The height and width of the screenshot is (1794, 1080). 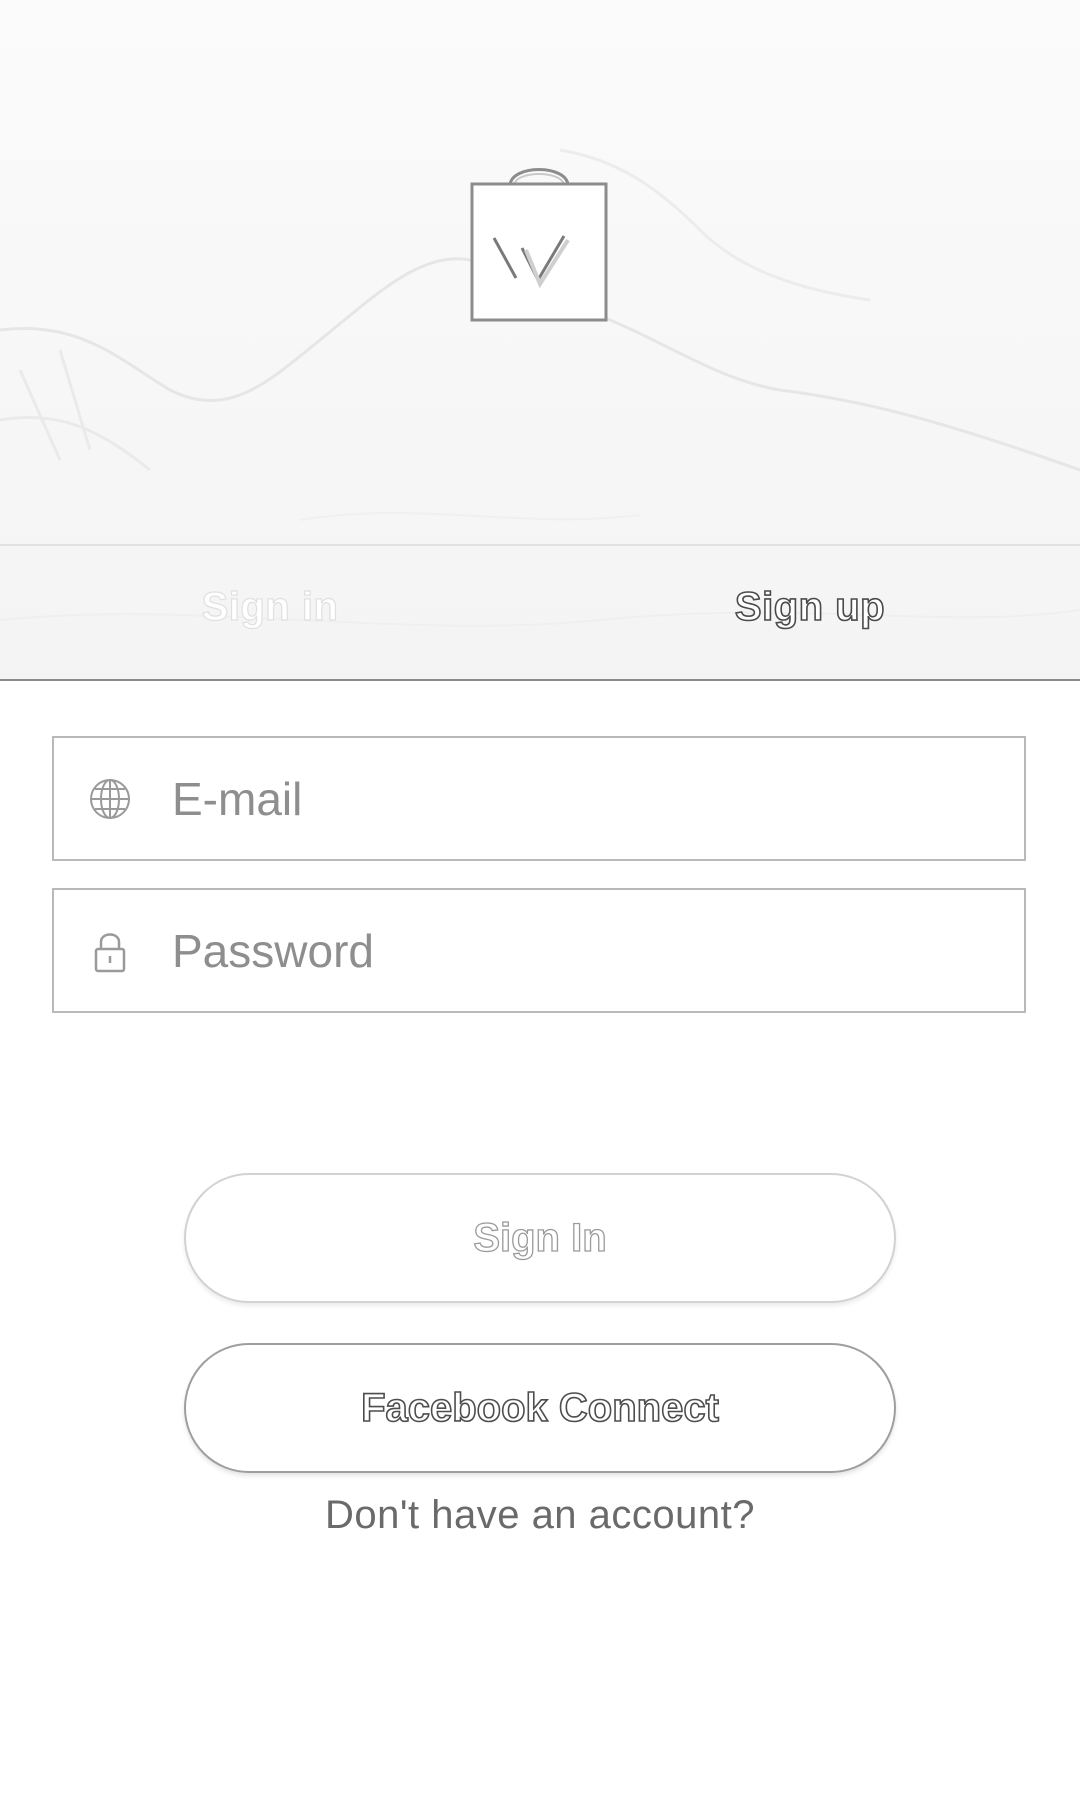 I want to click on password-input, so click(x=562, y=950).